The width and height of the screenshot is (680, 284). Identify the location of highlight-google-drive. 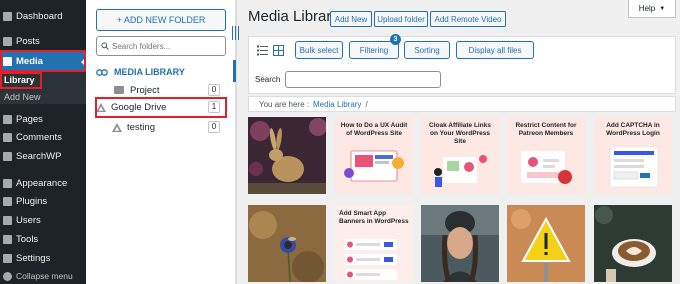
(161, 107).